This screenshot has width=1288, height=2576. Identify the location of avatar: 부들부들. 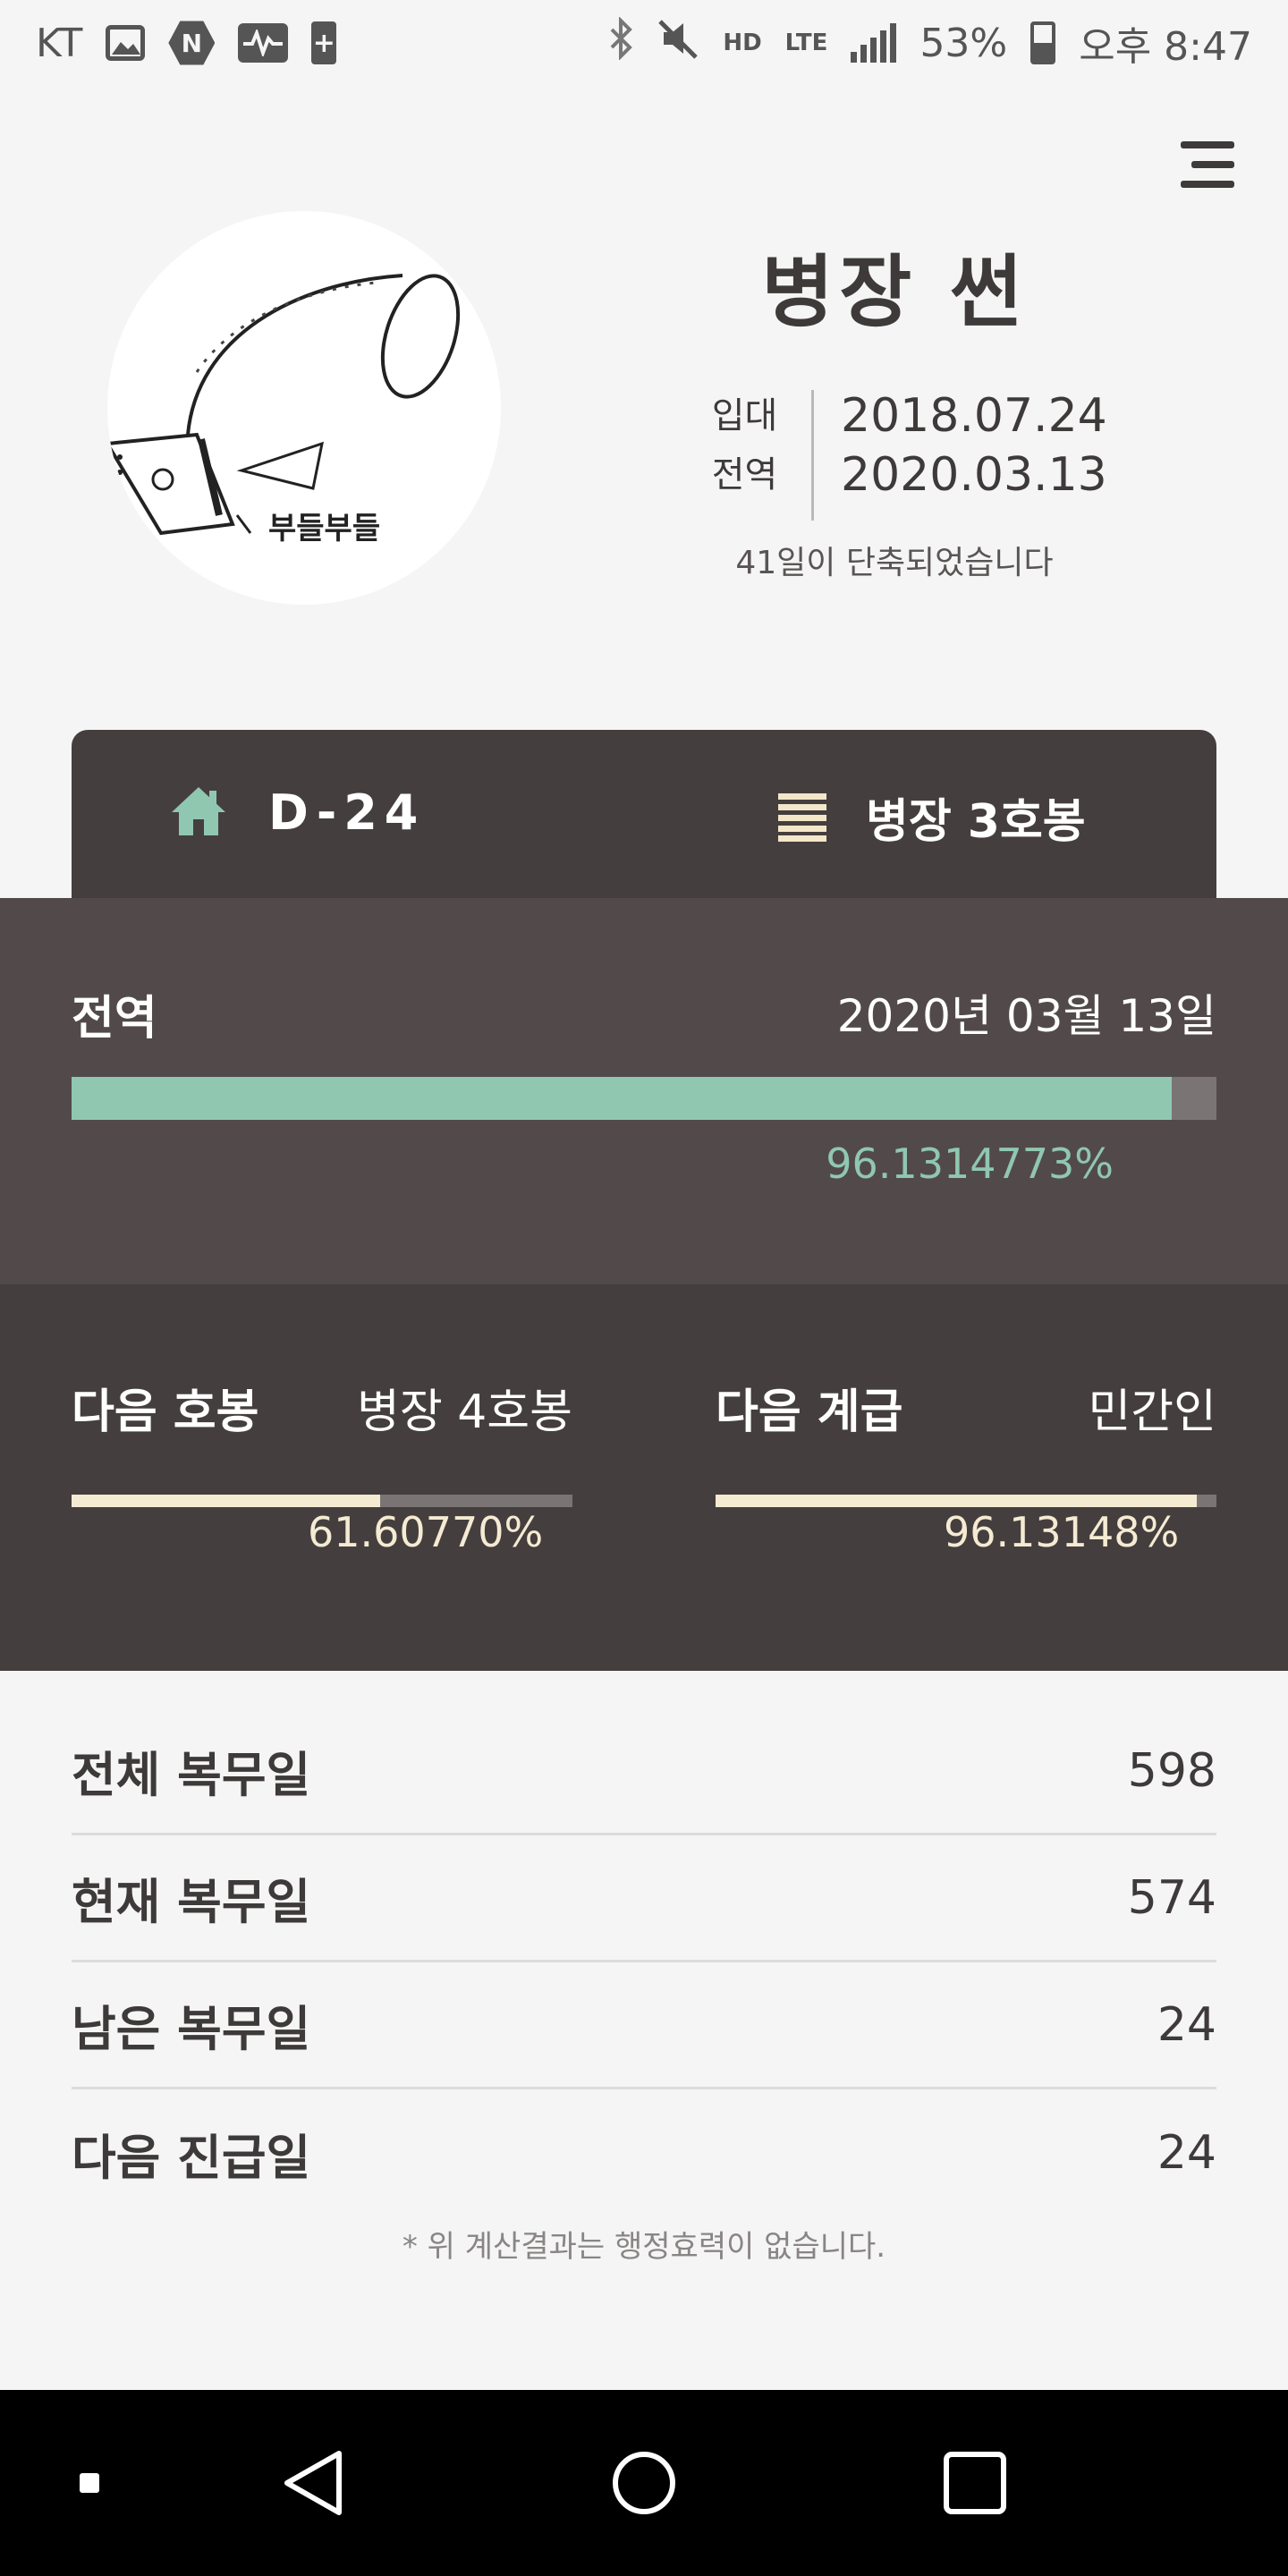
(304, 408).